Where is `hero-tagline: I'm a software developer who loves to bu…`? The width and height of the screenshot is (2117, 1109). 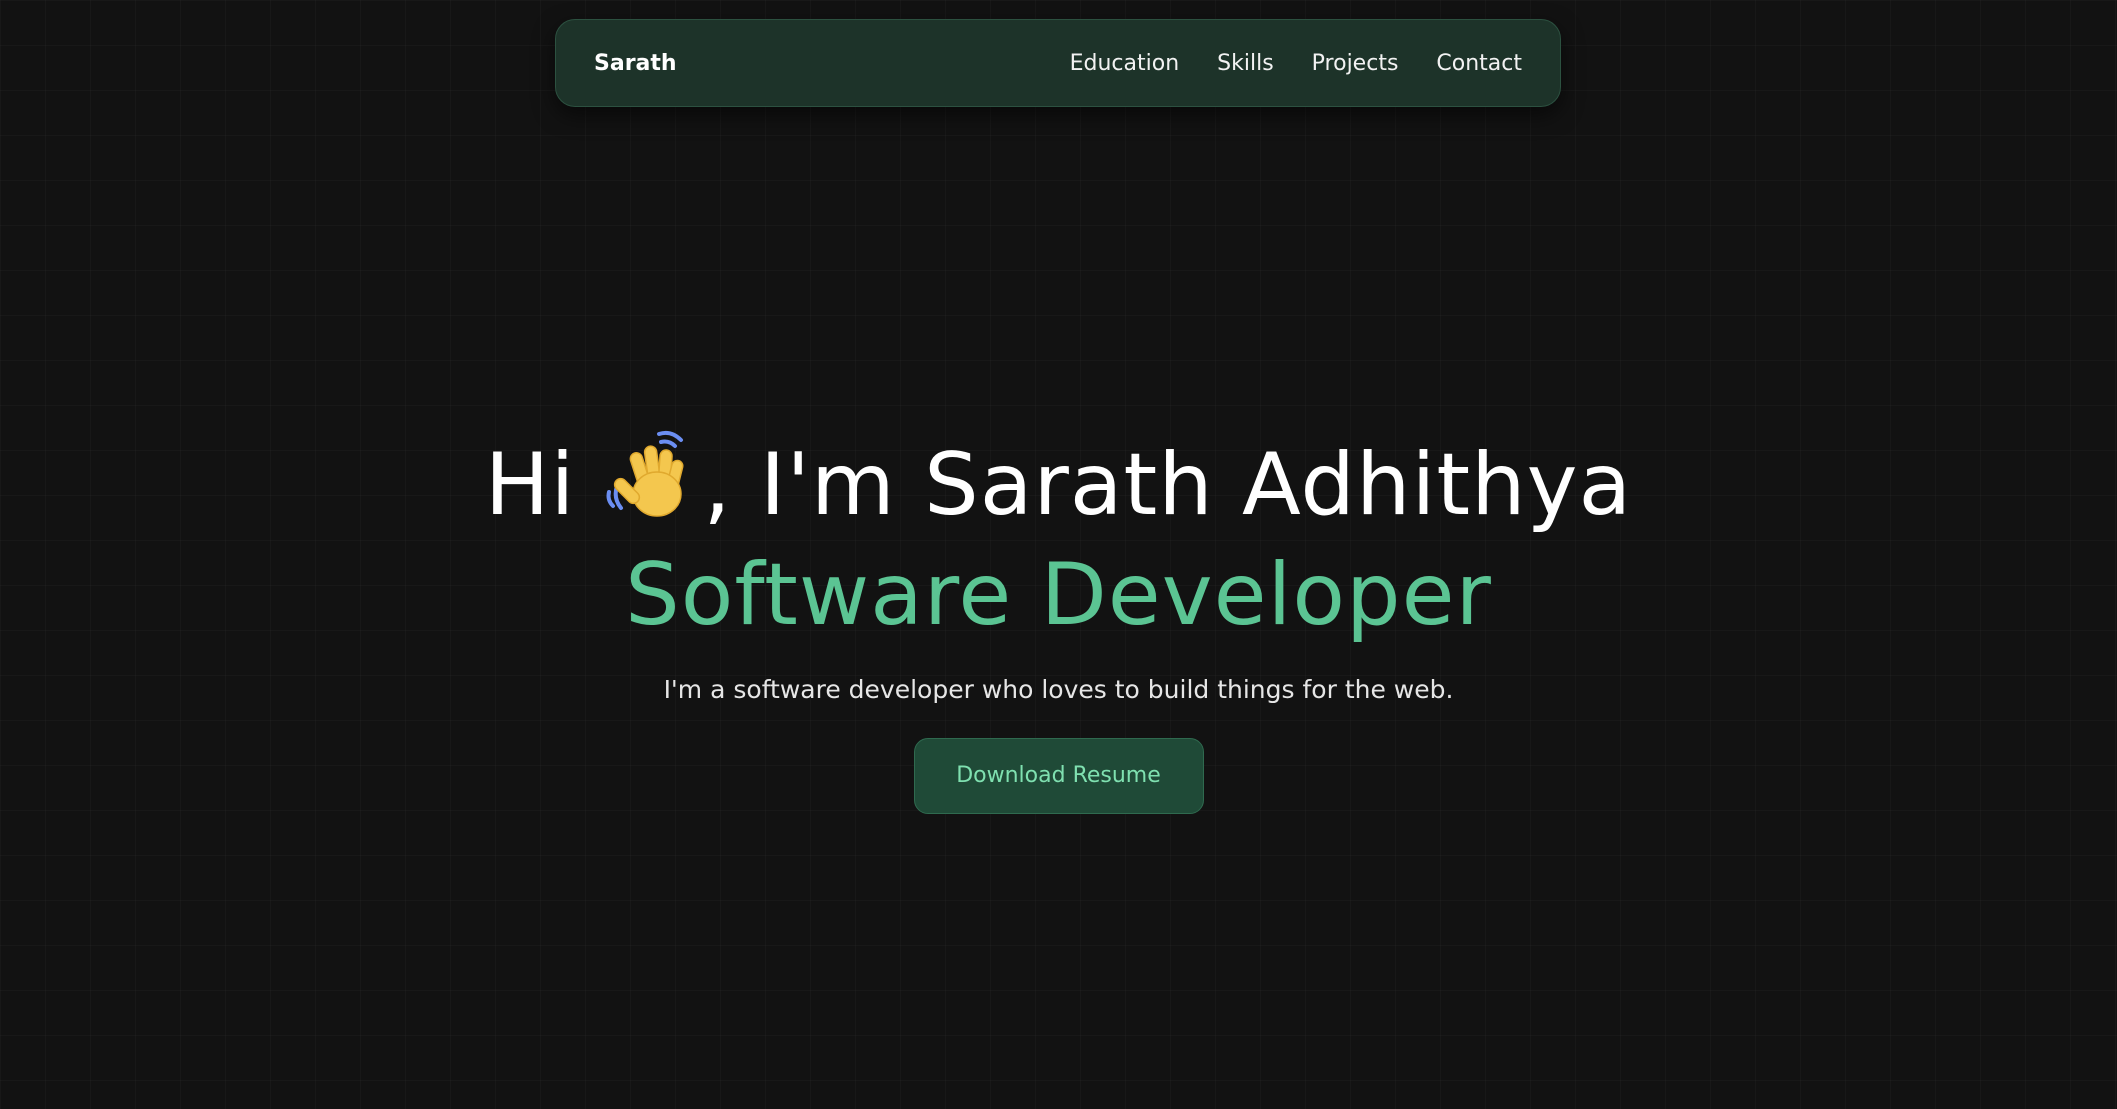 hero-tagline: I'm a software developer who loves to bu… is located at coordinates (1058, 689).